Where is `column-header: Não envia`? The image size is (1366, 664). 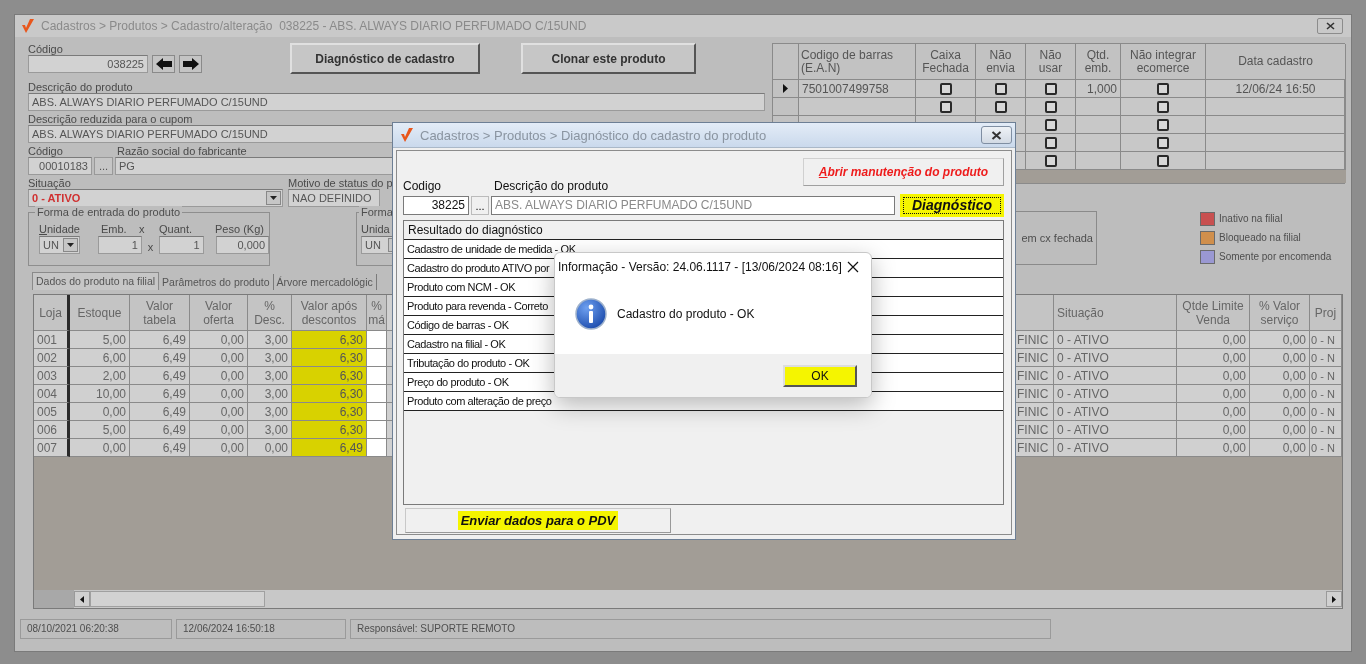 column-header: Não envia is located at coordinates (1001, 62).